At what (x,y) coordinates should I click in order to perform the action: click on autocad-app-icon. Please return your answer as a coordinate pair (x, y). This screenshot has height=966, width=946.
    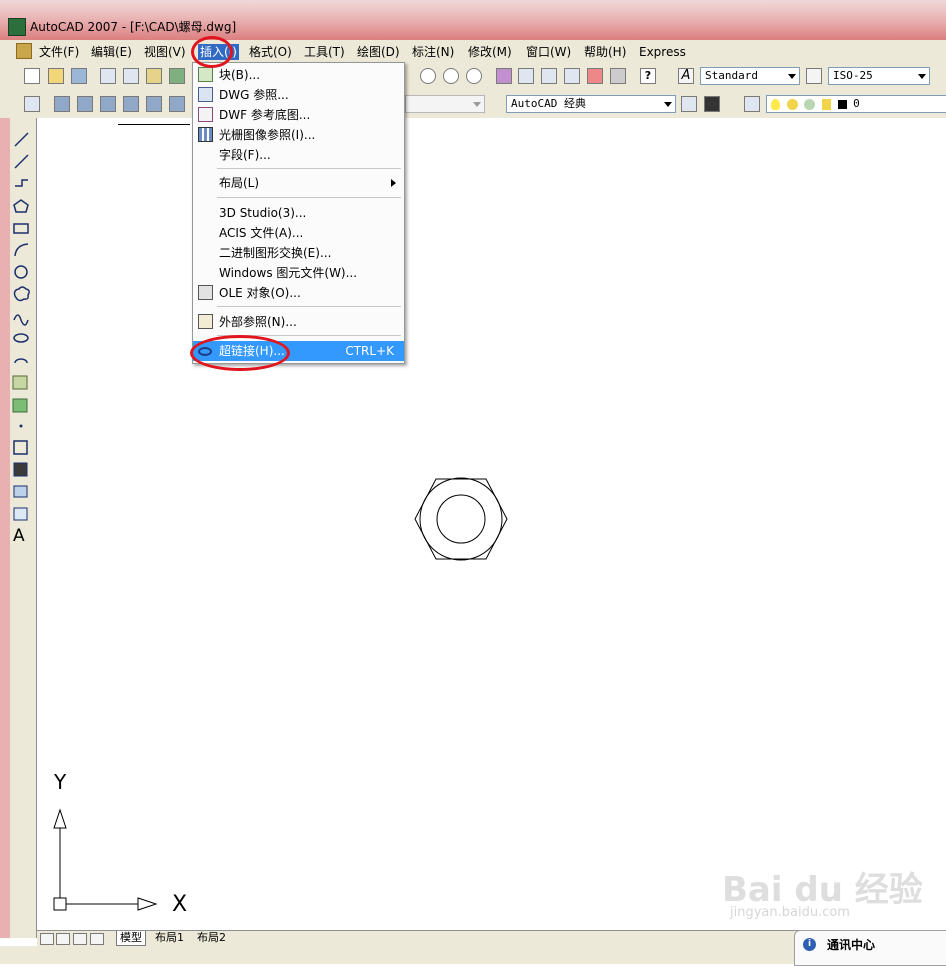
    Looking at the image, I should click on (17, 27).